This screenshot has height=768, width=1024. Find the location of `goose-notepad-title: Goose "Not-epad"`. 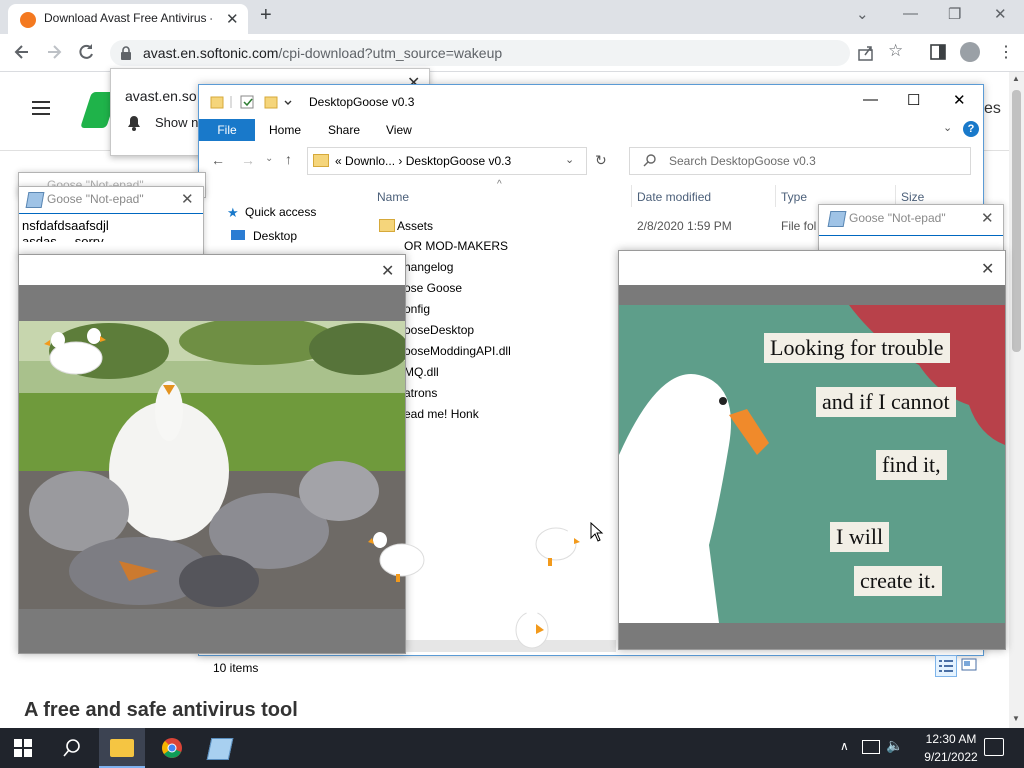

goose-notepad-title: Goose "Not-epad" is located at coordinates (897, 218).